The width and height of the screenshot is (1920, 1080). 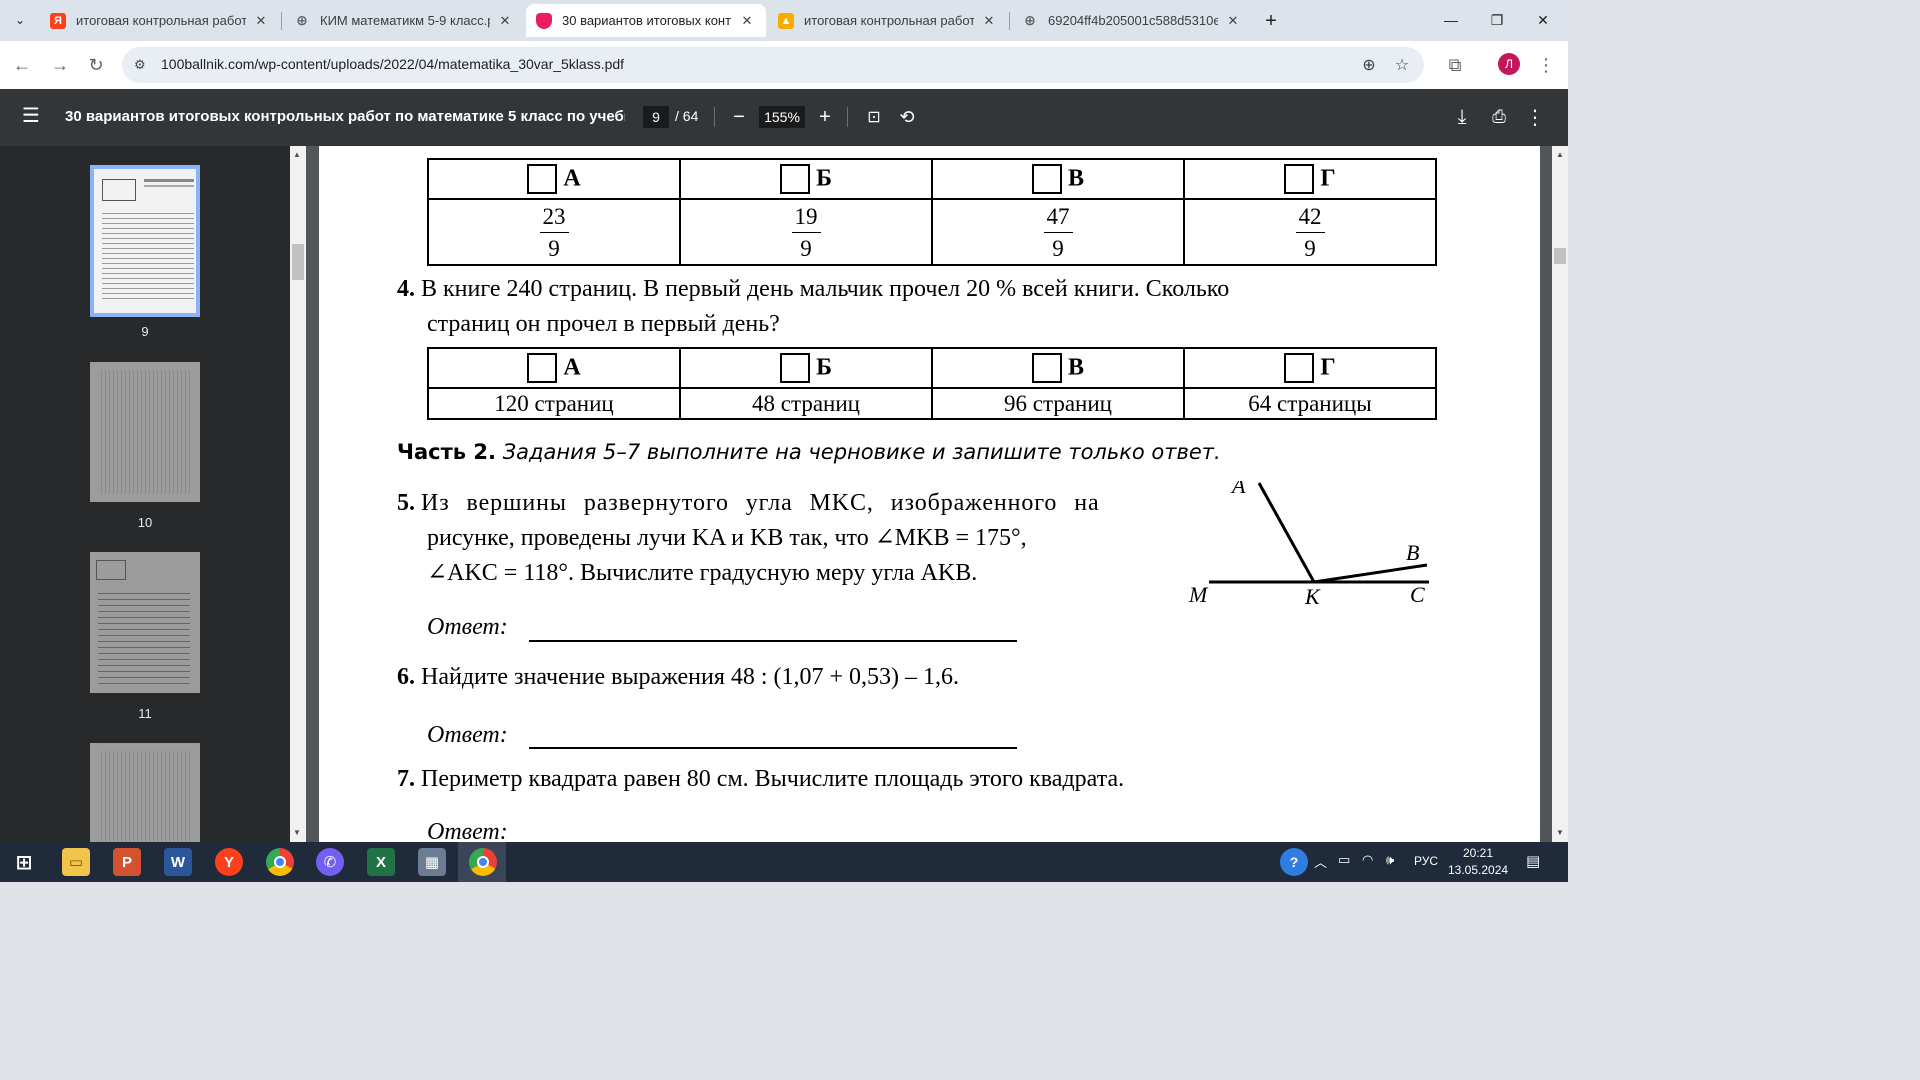 I want to click on zoom-in-button: +, so click(x=825, y=117).